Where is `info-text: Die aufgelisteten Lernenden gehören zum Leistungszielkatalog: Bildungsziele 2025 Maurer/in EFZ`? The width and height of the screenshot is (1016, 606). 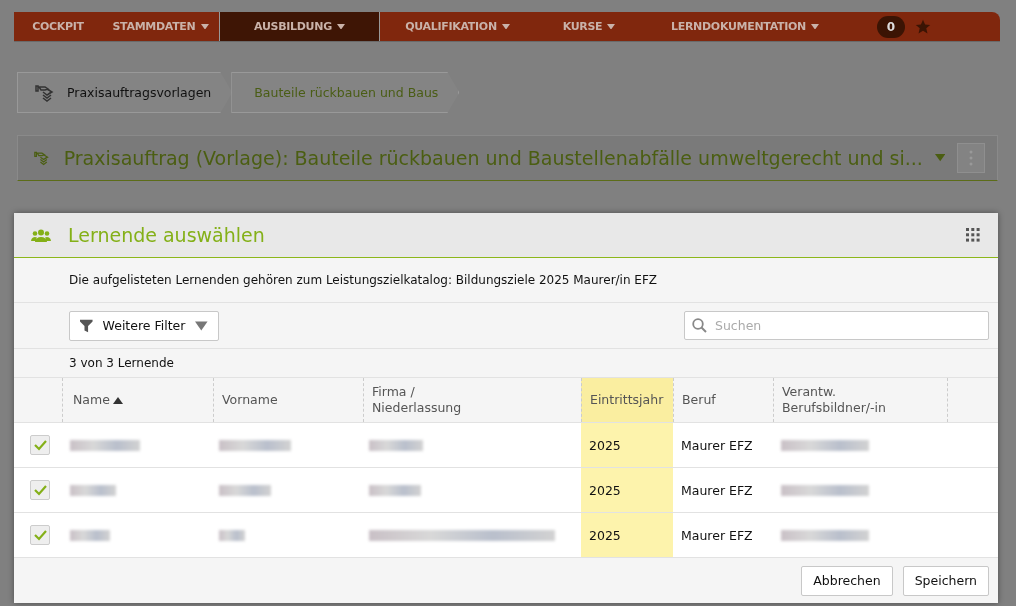 info-text: Die aufgelisteten Lernenden gehören zum Leistungszielkatalog: Bildungsziele 2025 Maurer/in EFZ is located at coordinates (363, 280).